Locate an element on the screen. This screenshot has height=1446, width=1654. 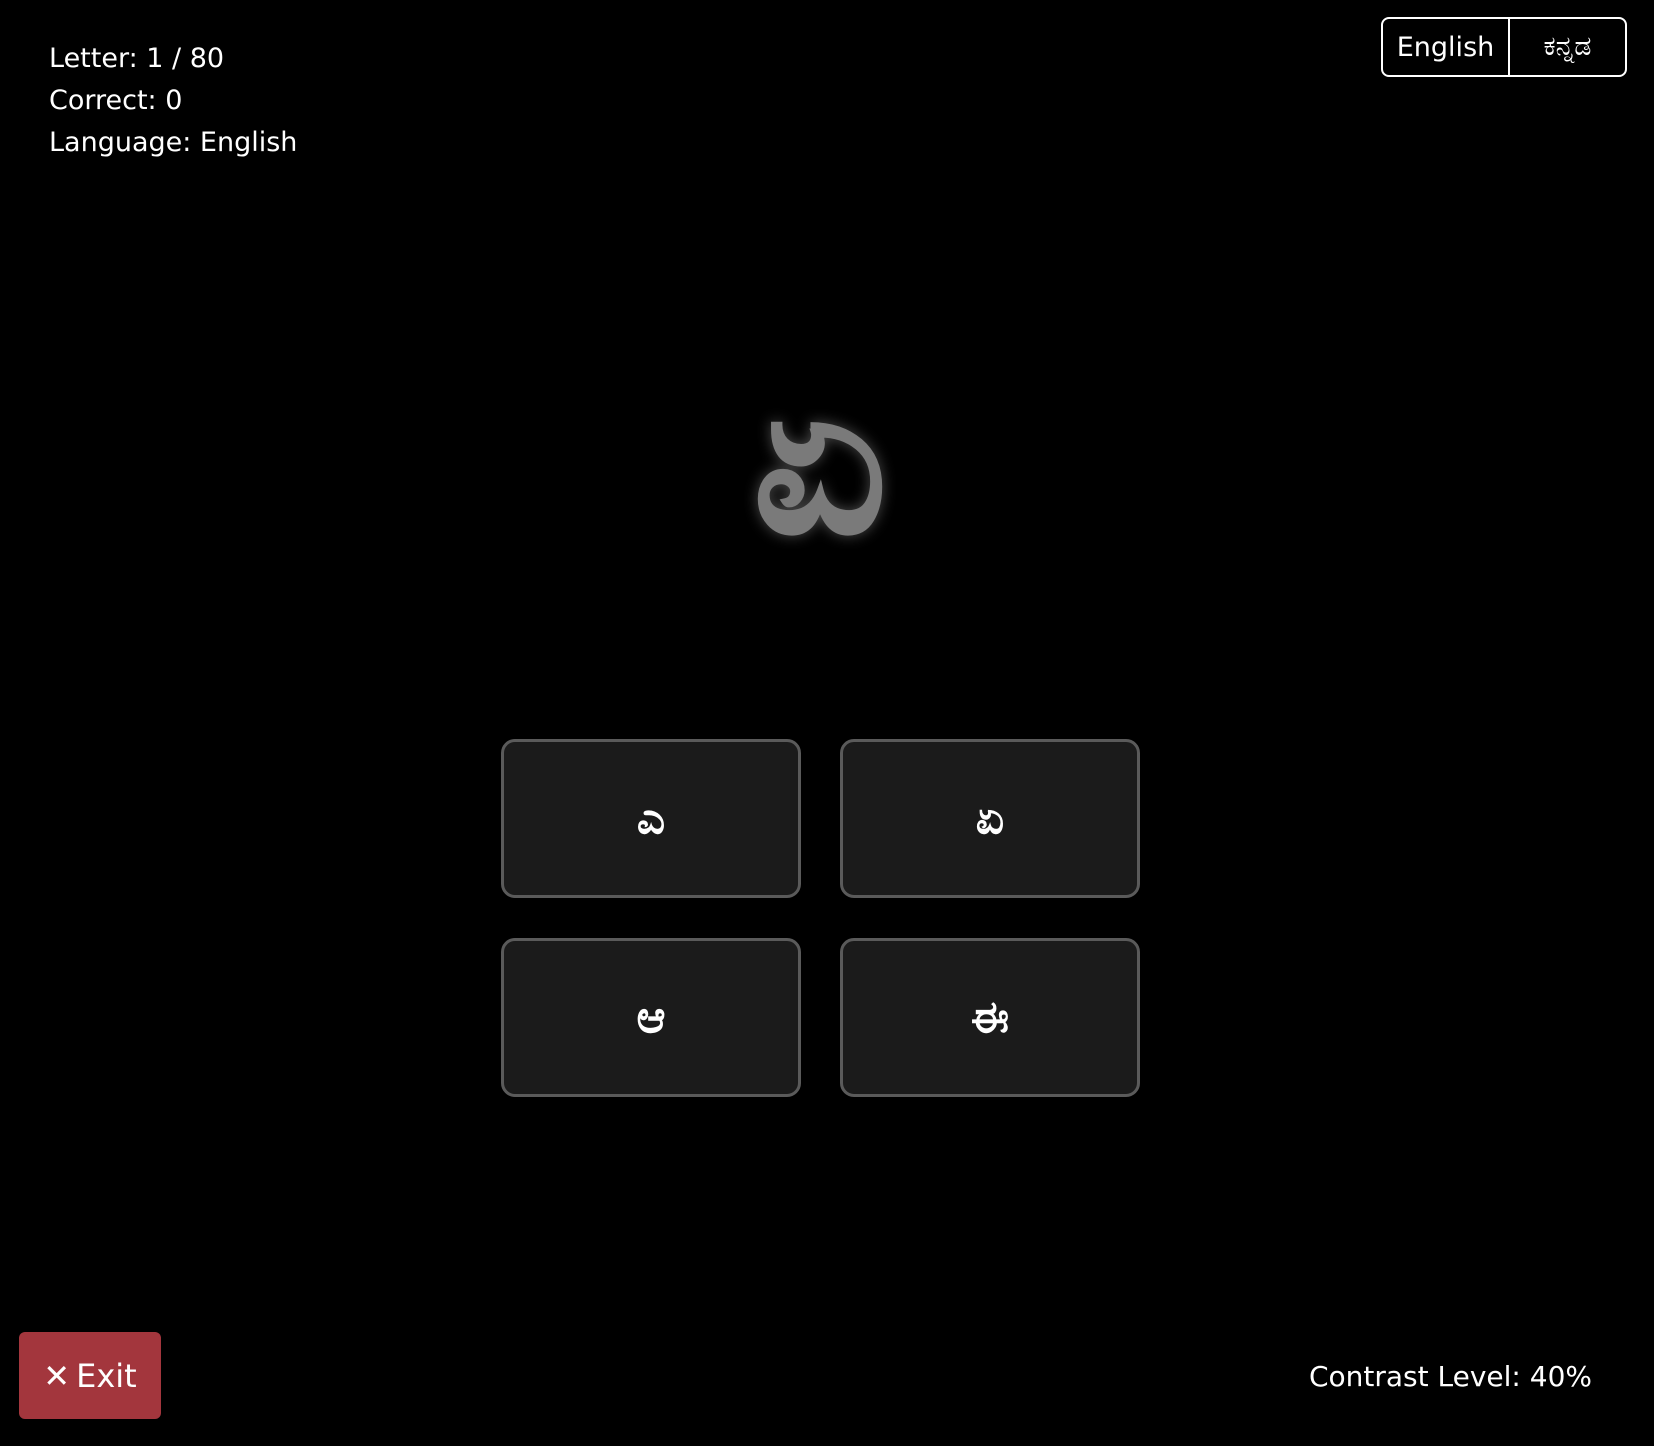
contrast-level: Contrast Level: 40% is located at coordinates (1450, 1376).